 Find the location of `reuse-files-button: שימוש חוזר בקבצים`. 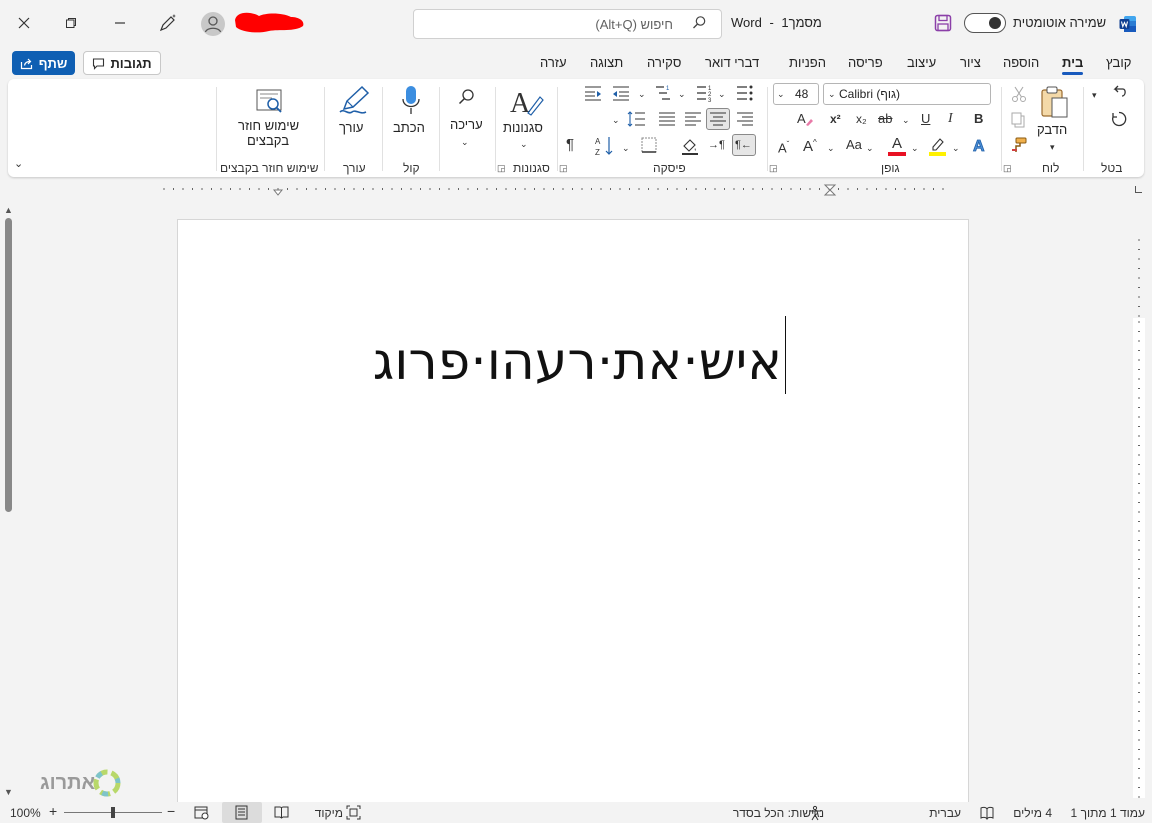

reuse-files-button: שימוש חוזר בקבצים is located at coordinates (269, 119).